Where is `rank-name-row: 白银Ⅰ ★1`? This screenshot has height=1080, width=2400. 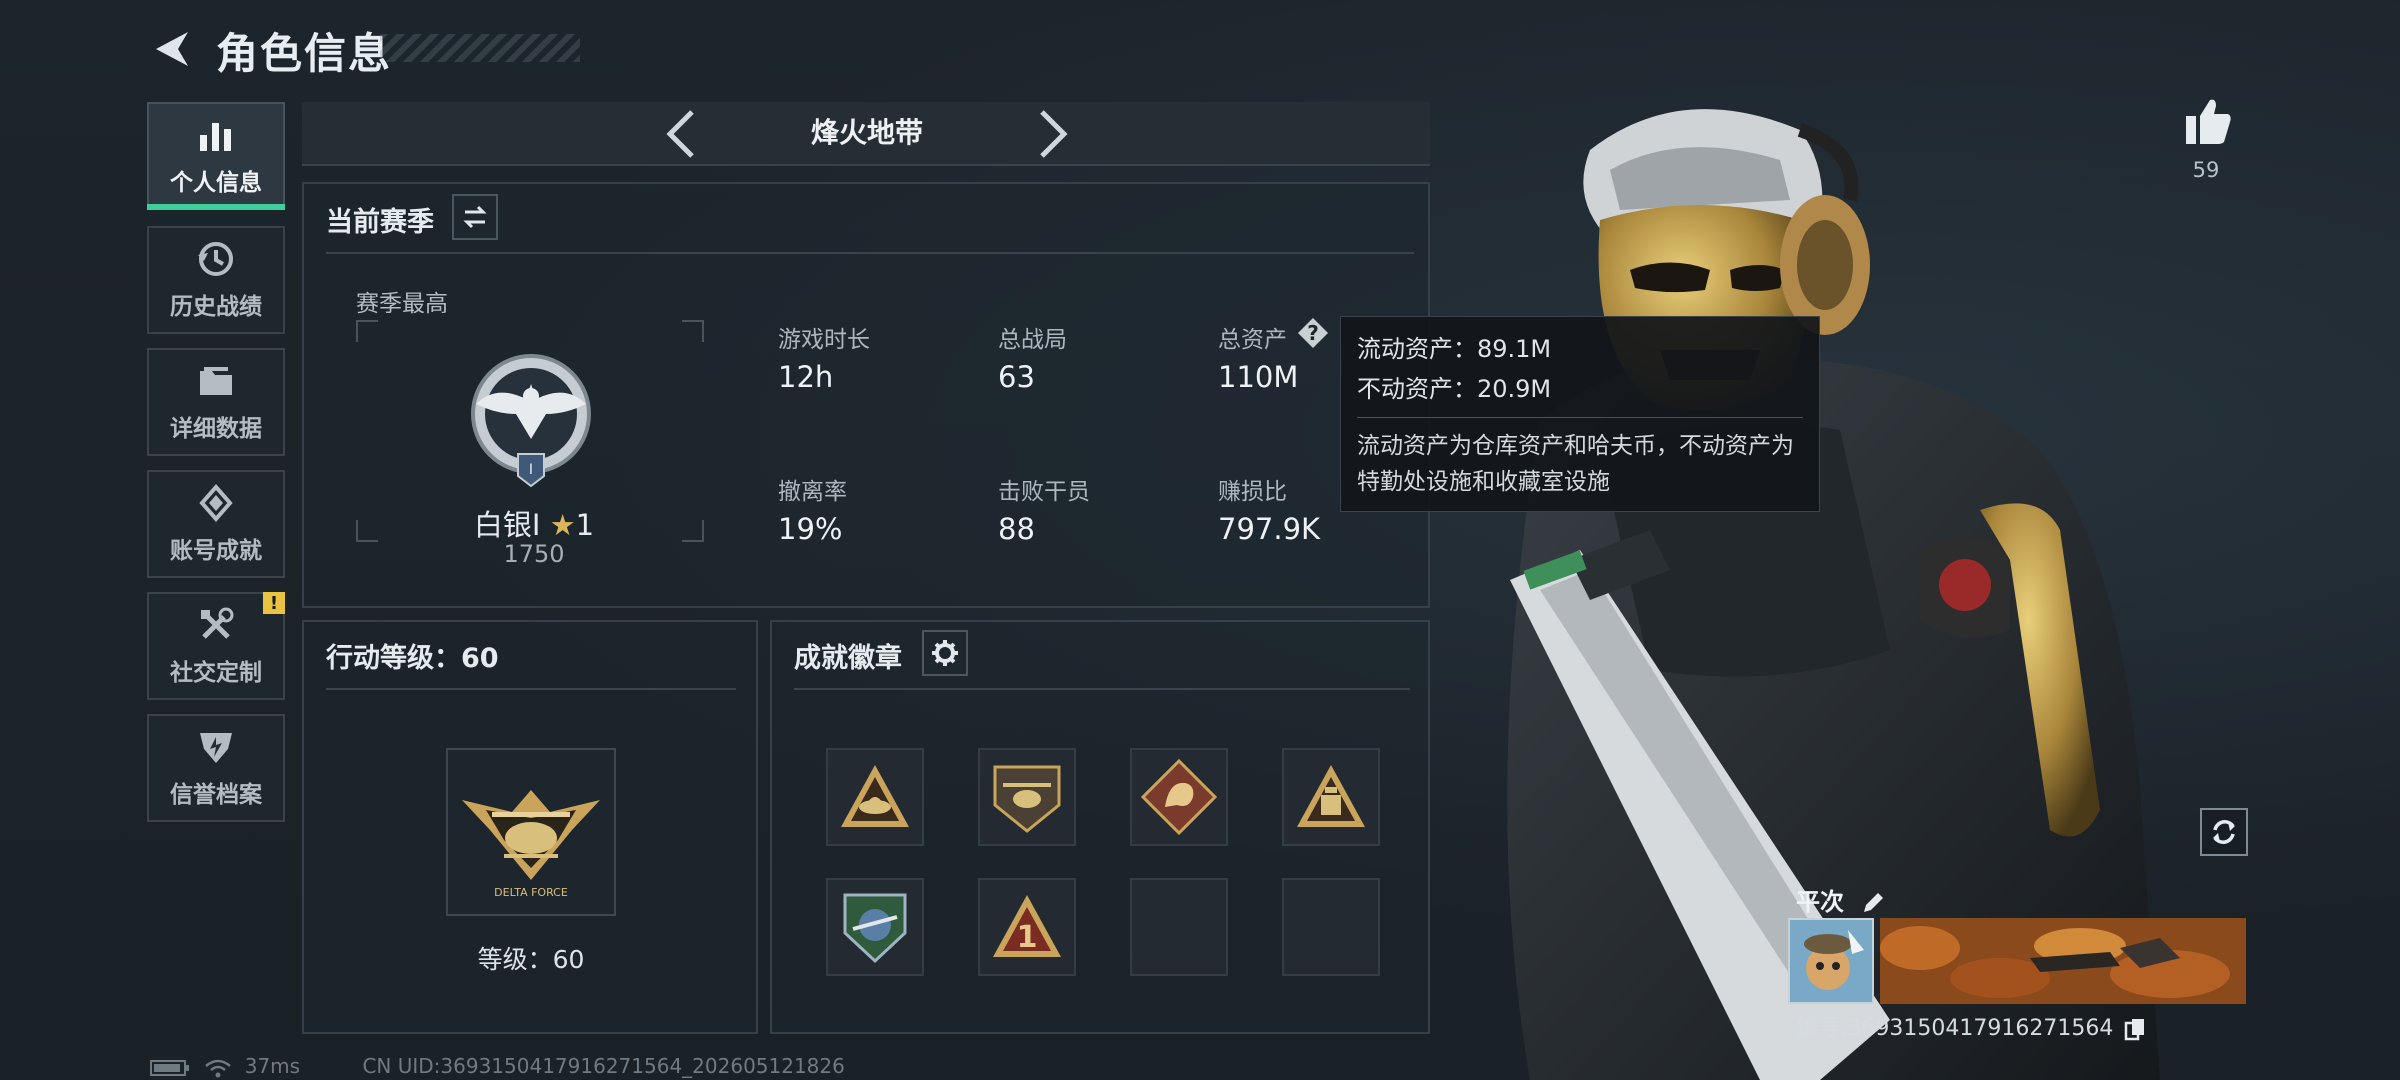 rank-name-row: 白银Ⅰ ★1 is located at coordinates (534, 523).